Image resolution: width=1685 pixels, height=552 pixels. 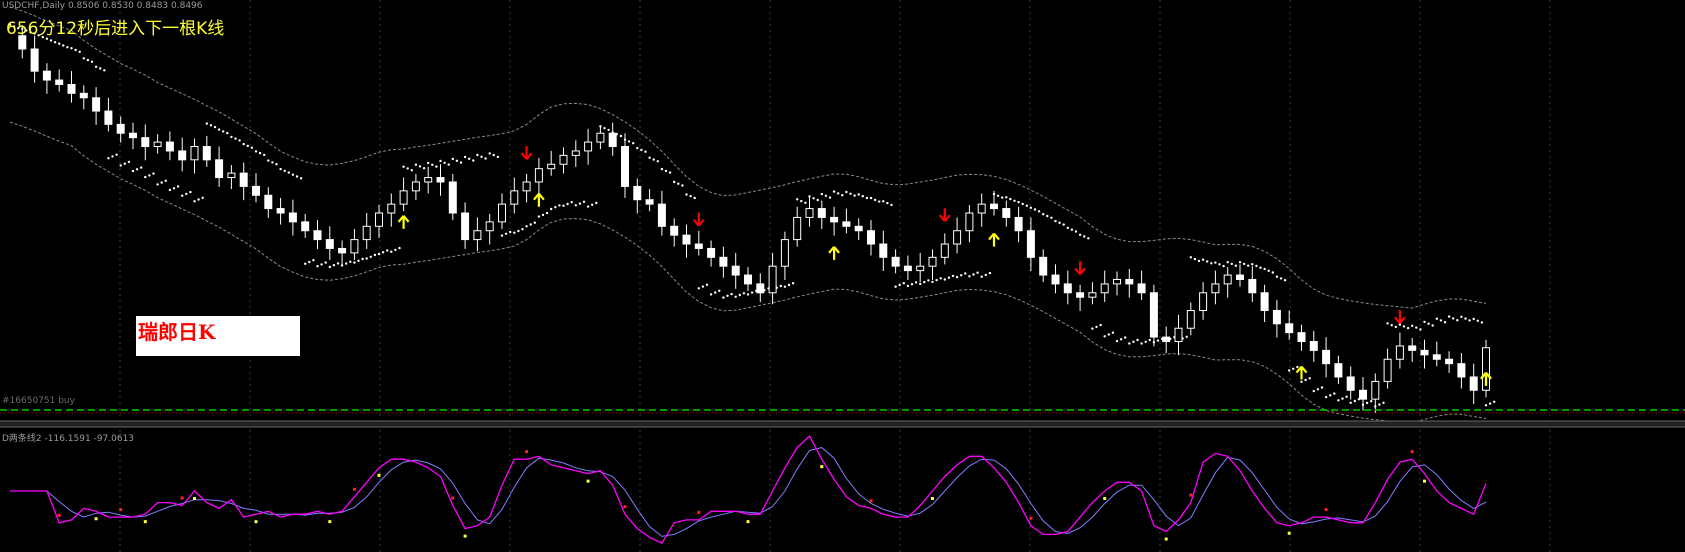 I want to click on indicator-info: D两条线2 -116.1591 -97.0613, so click(x=68, y=439).